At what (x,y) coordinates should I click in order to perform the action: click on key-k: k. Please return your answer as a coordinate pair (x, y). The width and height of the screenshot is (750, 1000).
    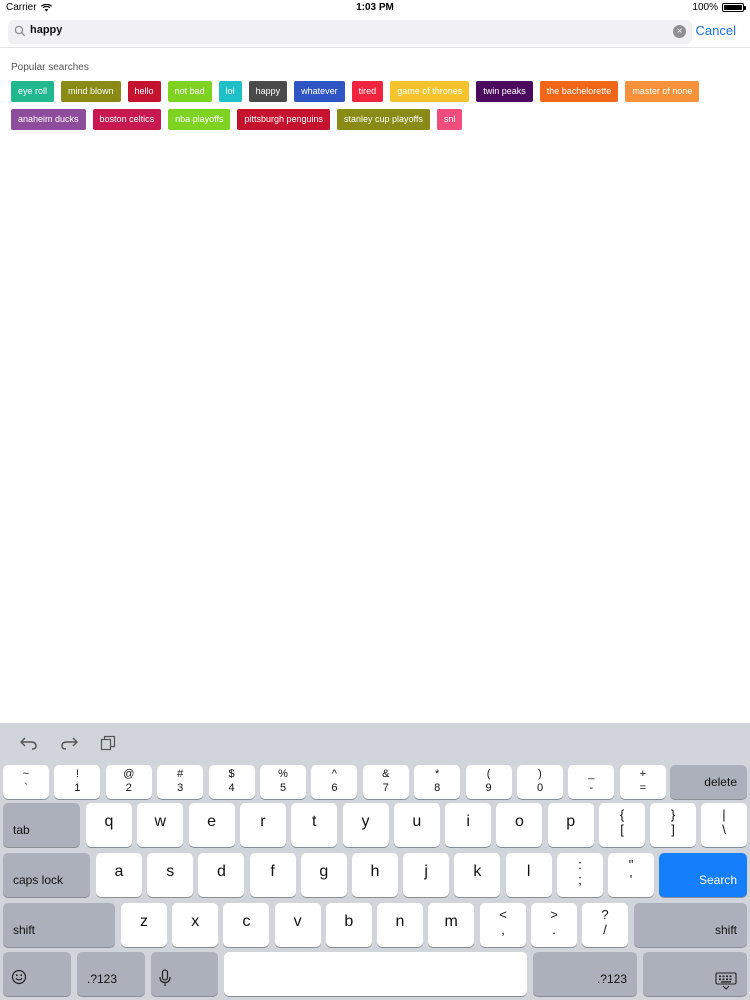
    Looking at the image, I should click on (477, 875).